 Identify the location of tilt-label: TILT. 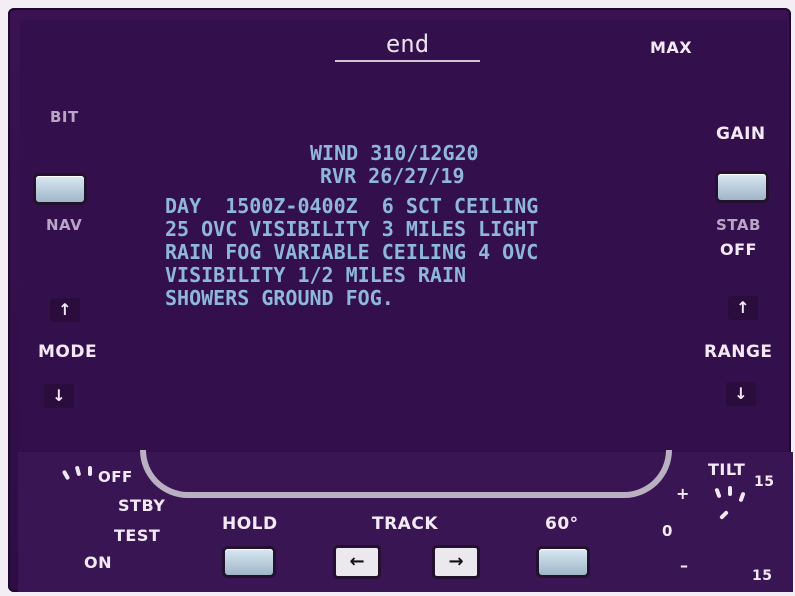
(727, 469).